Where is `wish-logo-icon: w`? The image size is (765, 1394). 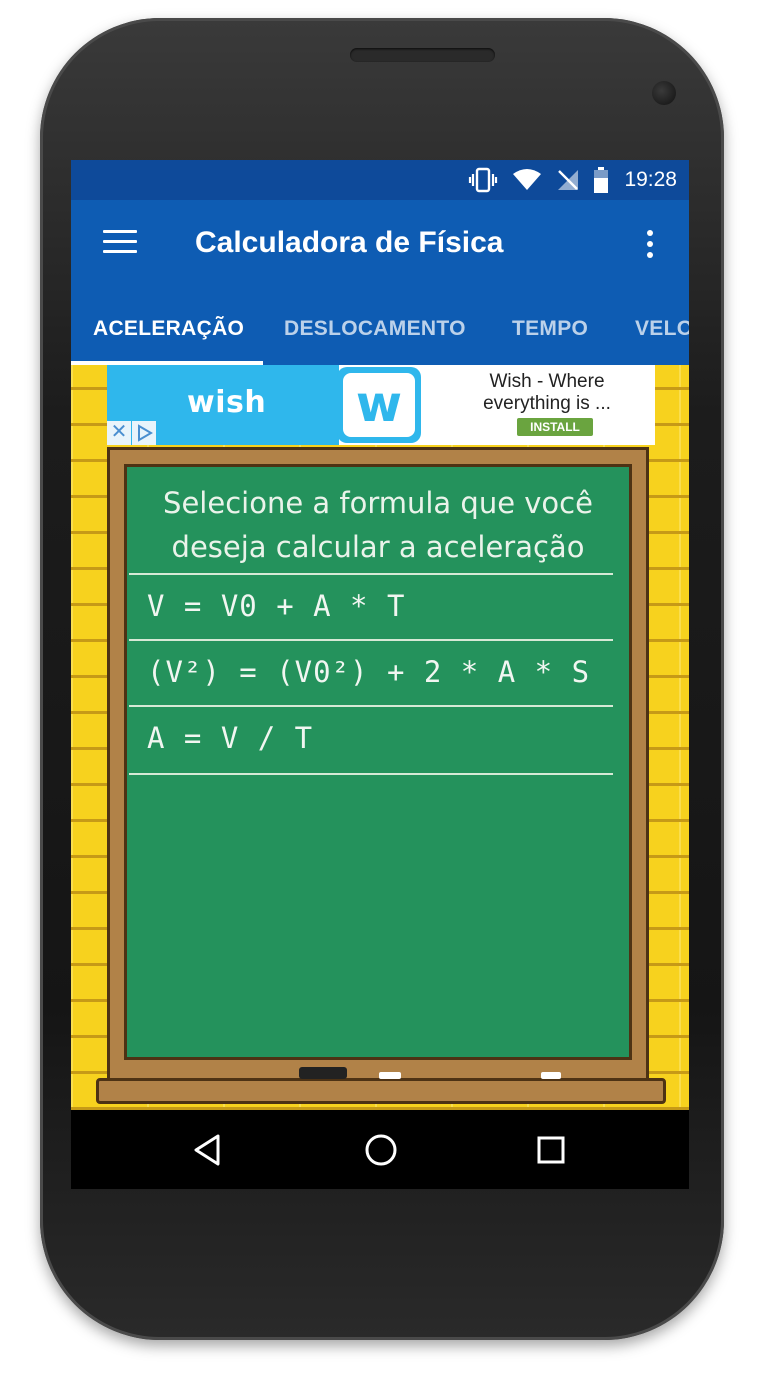 wish-logo-icon: w is located at coordinates (379, 405).